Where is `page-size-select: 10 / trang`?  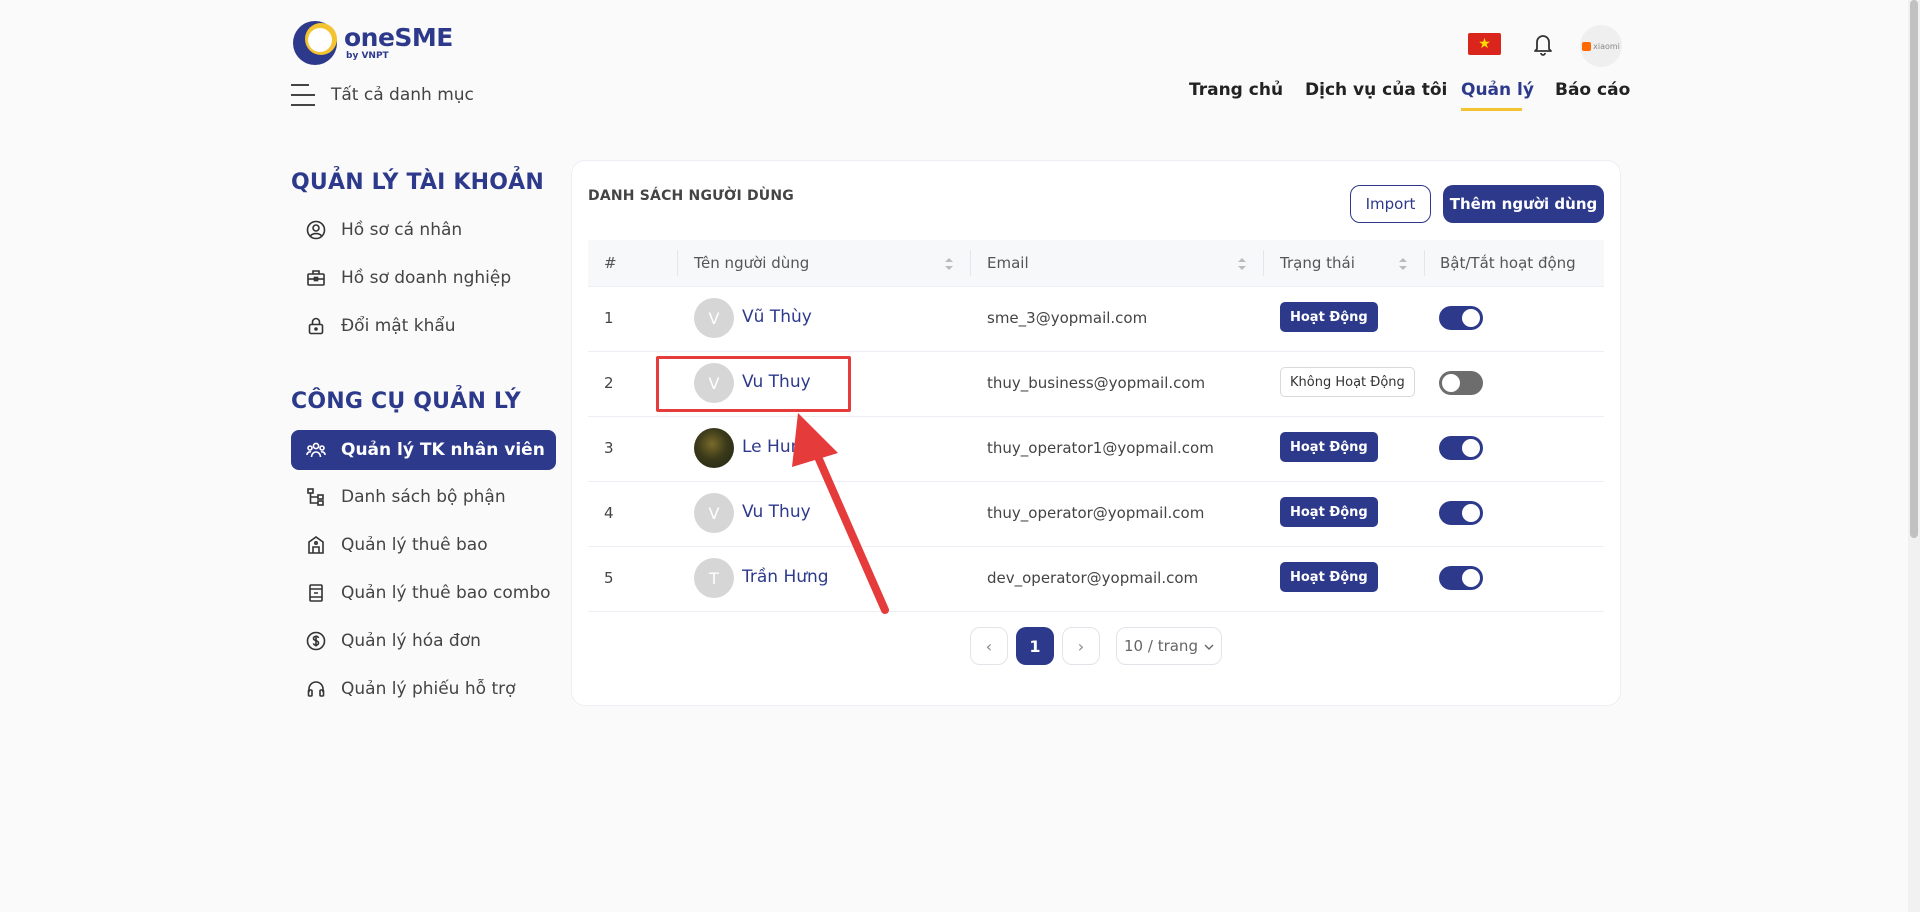 page-size-select: 10 / trang is located at coordinates (1169, 646).